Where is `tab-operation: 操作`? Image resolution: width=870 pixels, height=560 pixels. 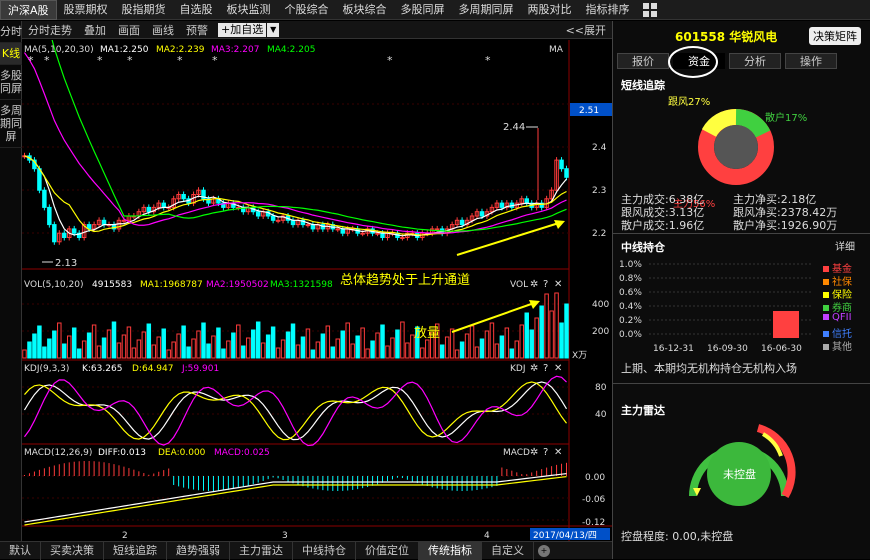 tab-operation: 操作 is located at coordinates (811, 61).